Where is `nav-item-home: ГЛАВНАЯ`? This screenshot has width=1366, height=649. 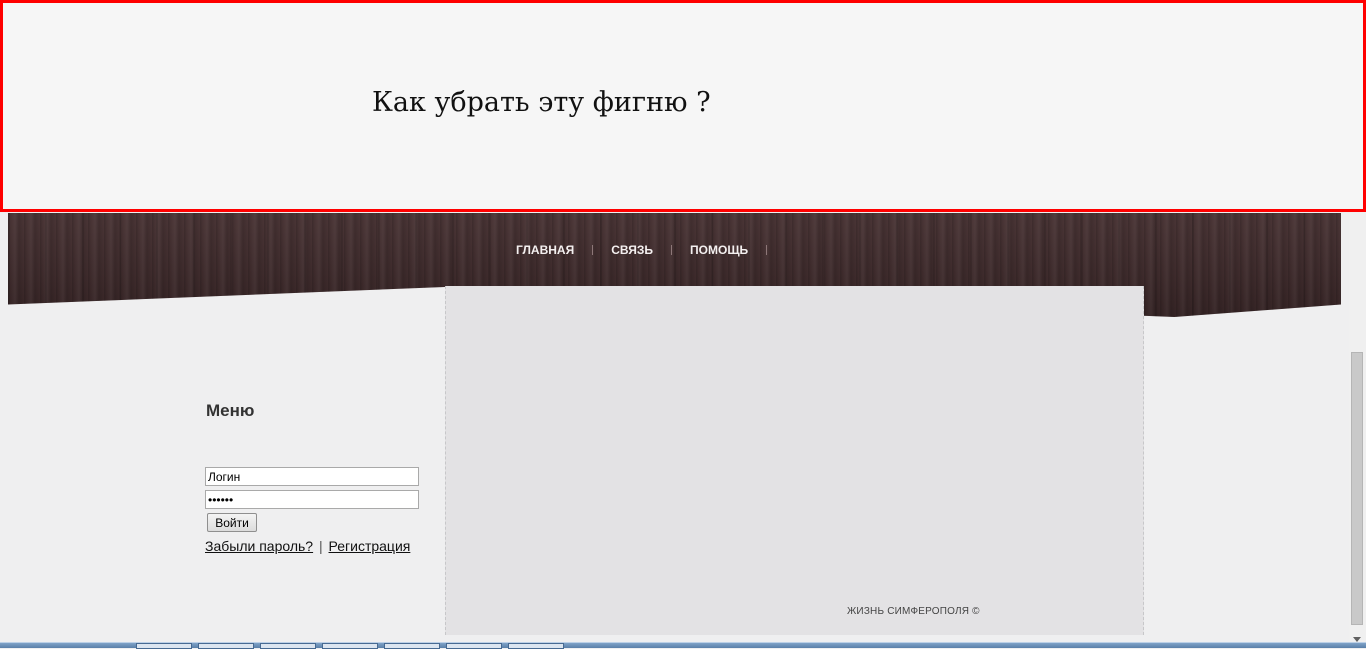 nav-item-home: ГЛАВНАЯ is located at coordinates (545, 250).